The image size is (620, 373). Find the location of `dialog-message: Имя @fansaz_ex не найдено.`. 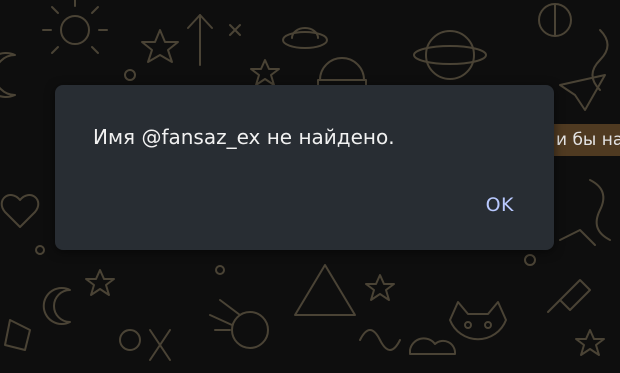

dialog-message: Имя @fansaz_ex не найдено. is located at coordinates (244, 137).